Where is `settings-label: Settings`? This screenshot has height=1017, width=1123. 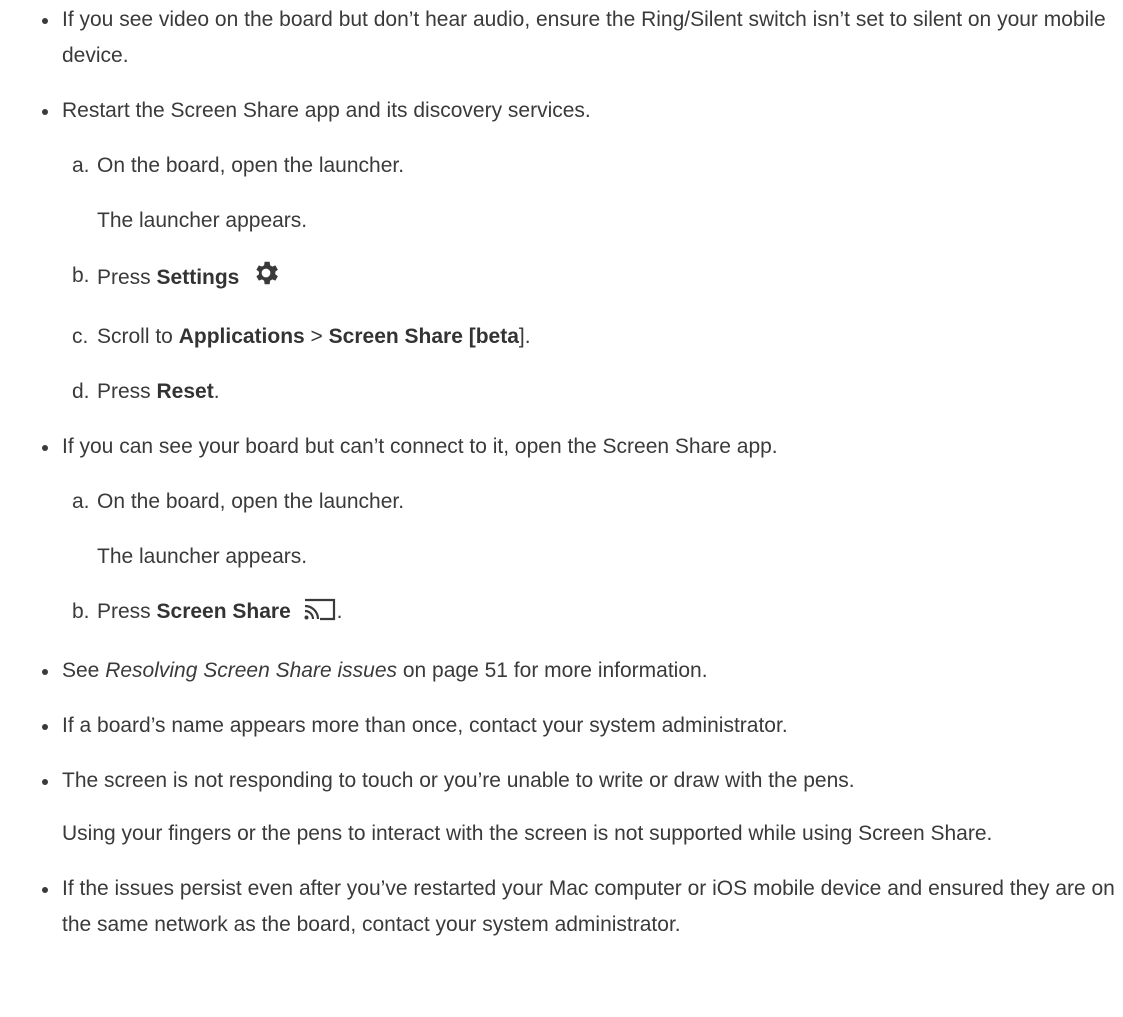 settings-label: Settings is located at coordinates (198, 277).